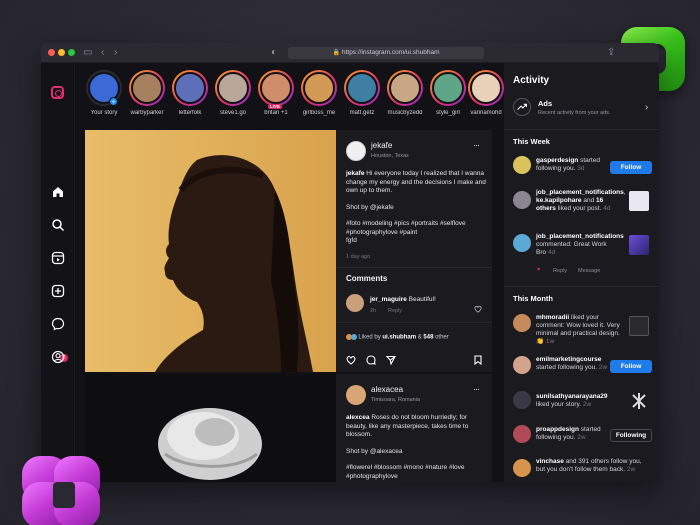  What do you see at coordinates (589, 271) in the screenshot?
I see `message-link: Message` at bounding box center [589, 271].